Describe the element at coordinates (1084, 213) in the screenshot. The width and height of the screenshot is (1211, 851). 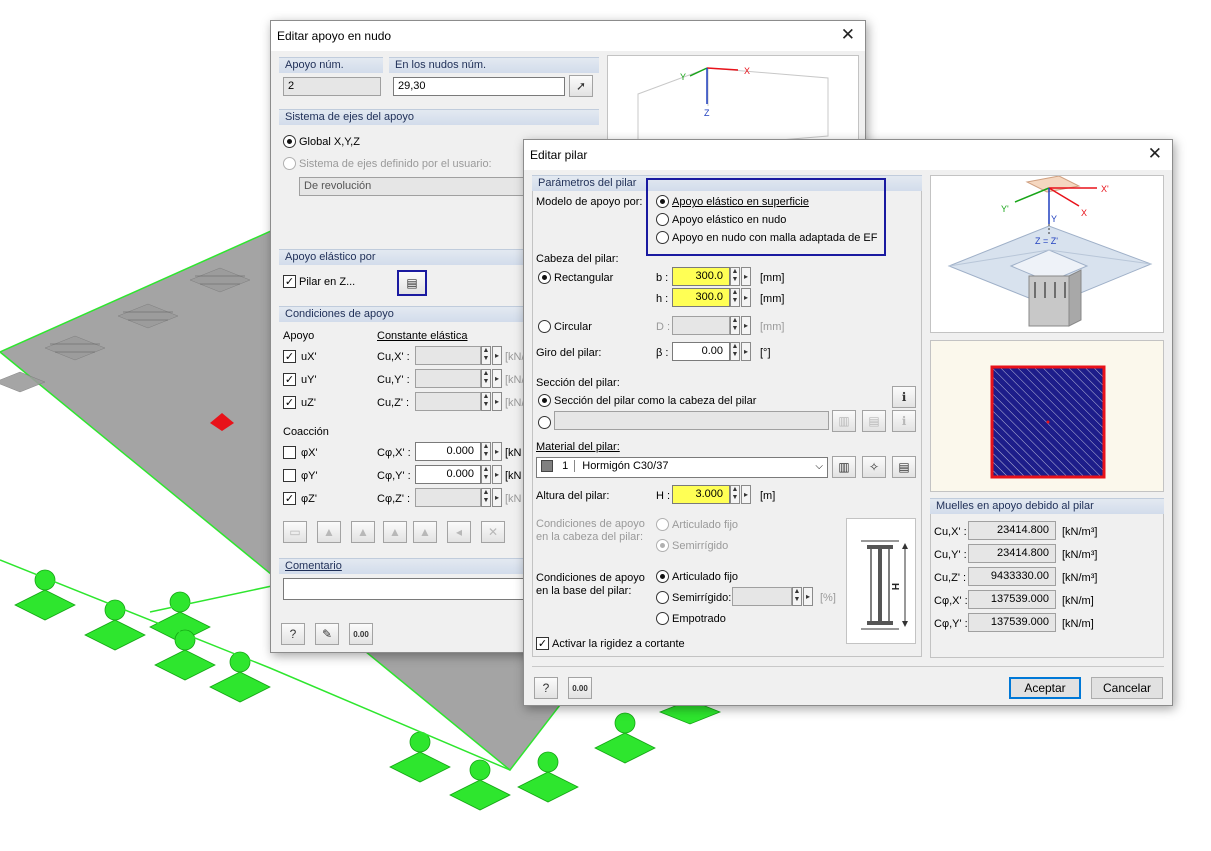
I see `axis-x-label: X` at that location.